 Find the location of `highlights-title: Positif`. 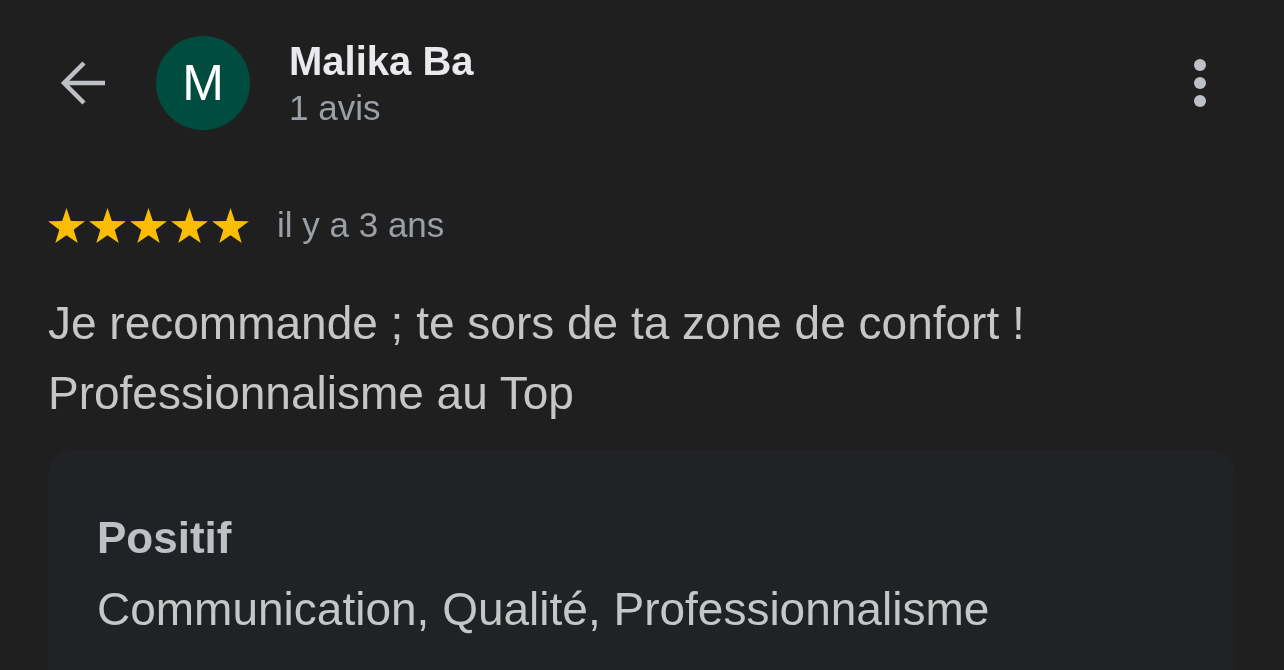

highlights-title: Positif is located at coordinates (165, 538).